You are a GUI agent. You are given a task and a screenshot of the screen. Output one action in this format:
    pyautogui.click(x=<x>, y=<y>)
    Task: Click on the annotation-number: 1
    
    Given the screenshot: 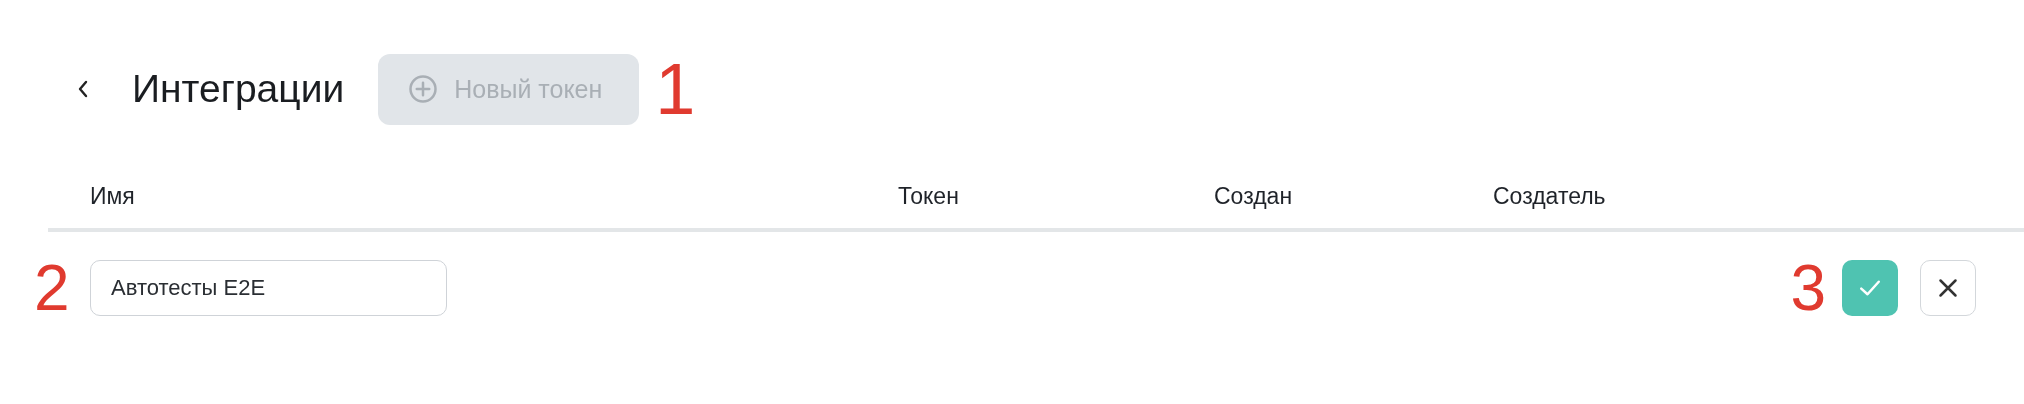 What is the action you would take?
    pyautogui.click(x=675, y=89)
    